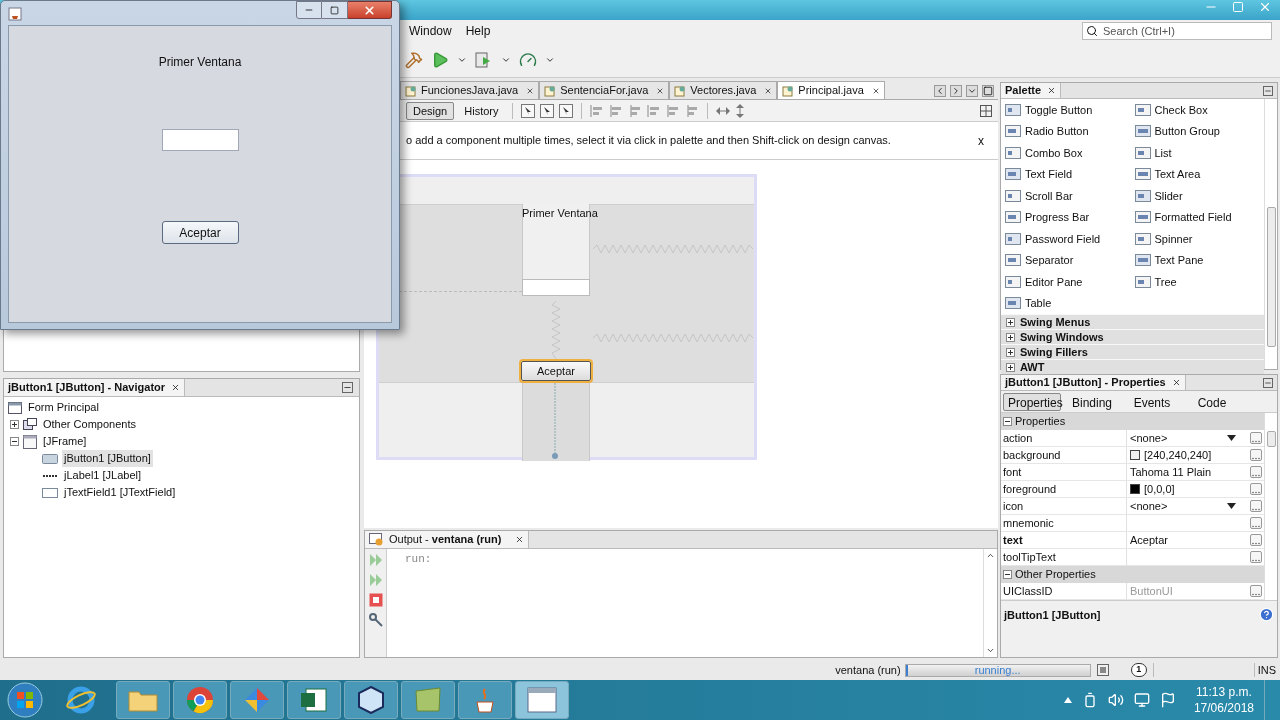 This screenshot has width=1280, height=720. I want to click on navigator-node: jButton1 [JButton], so click(107, 458).